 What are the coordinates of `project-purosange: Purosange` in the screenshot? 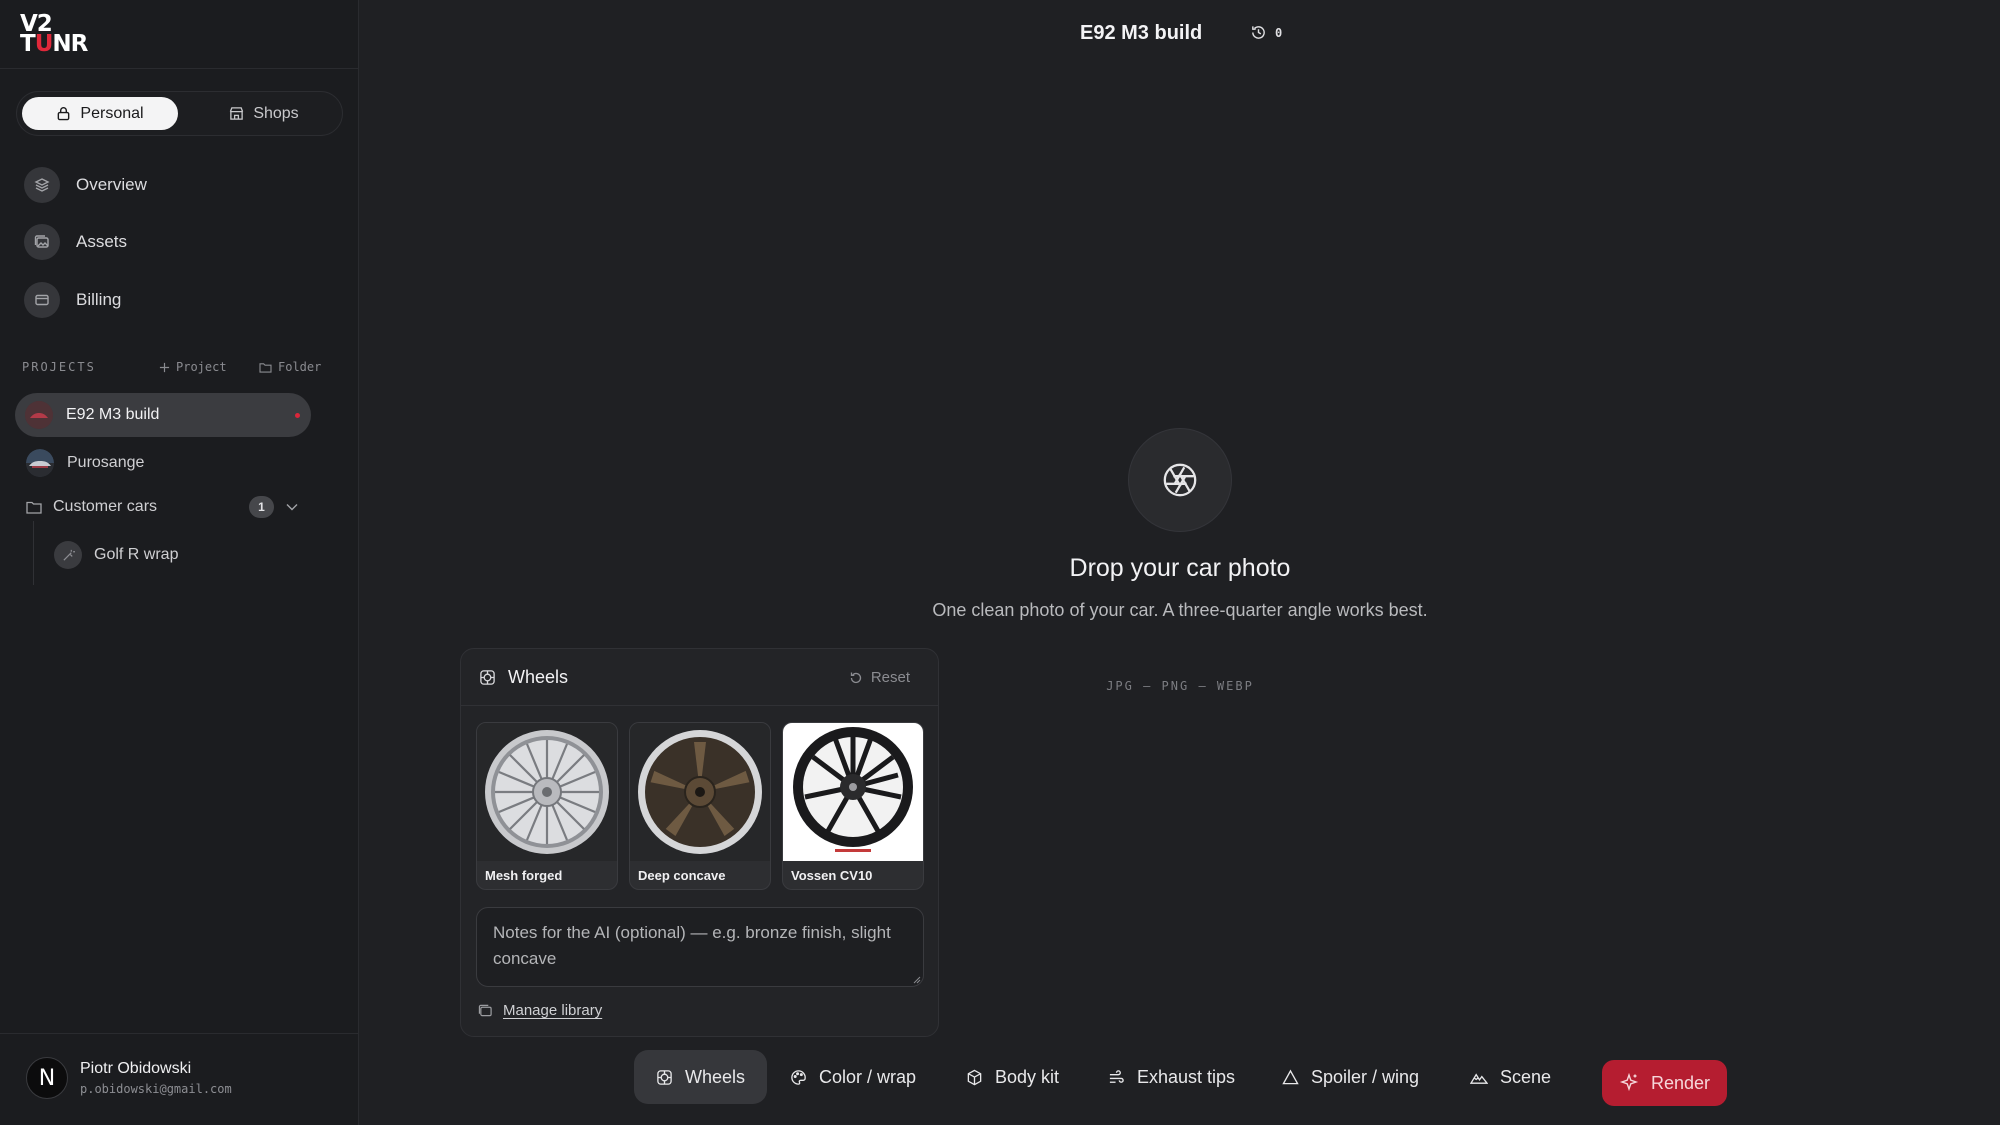 It's located at (85, 463).